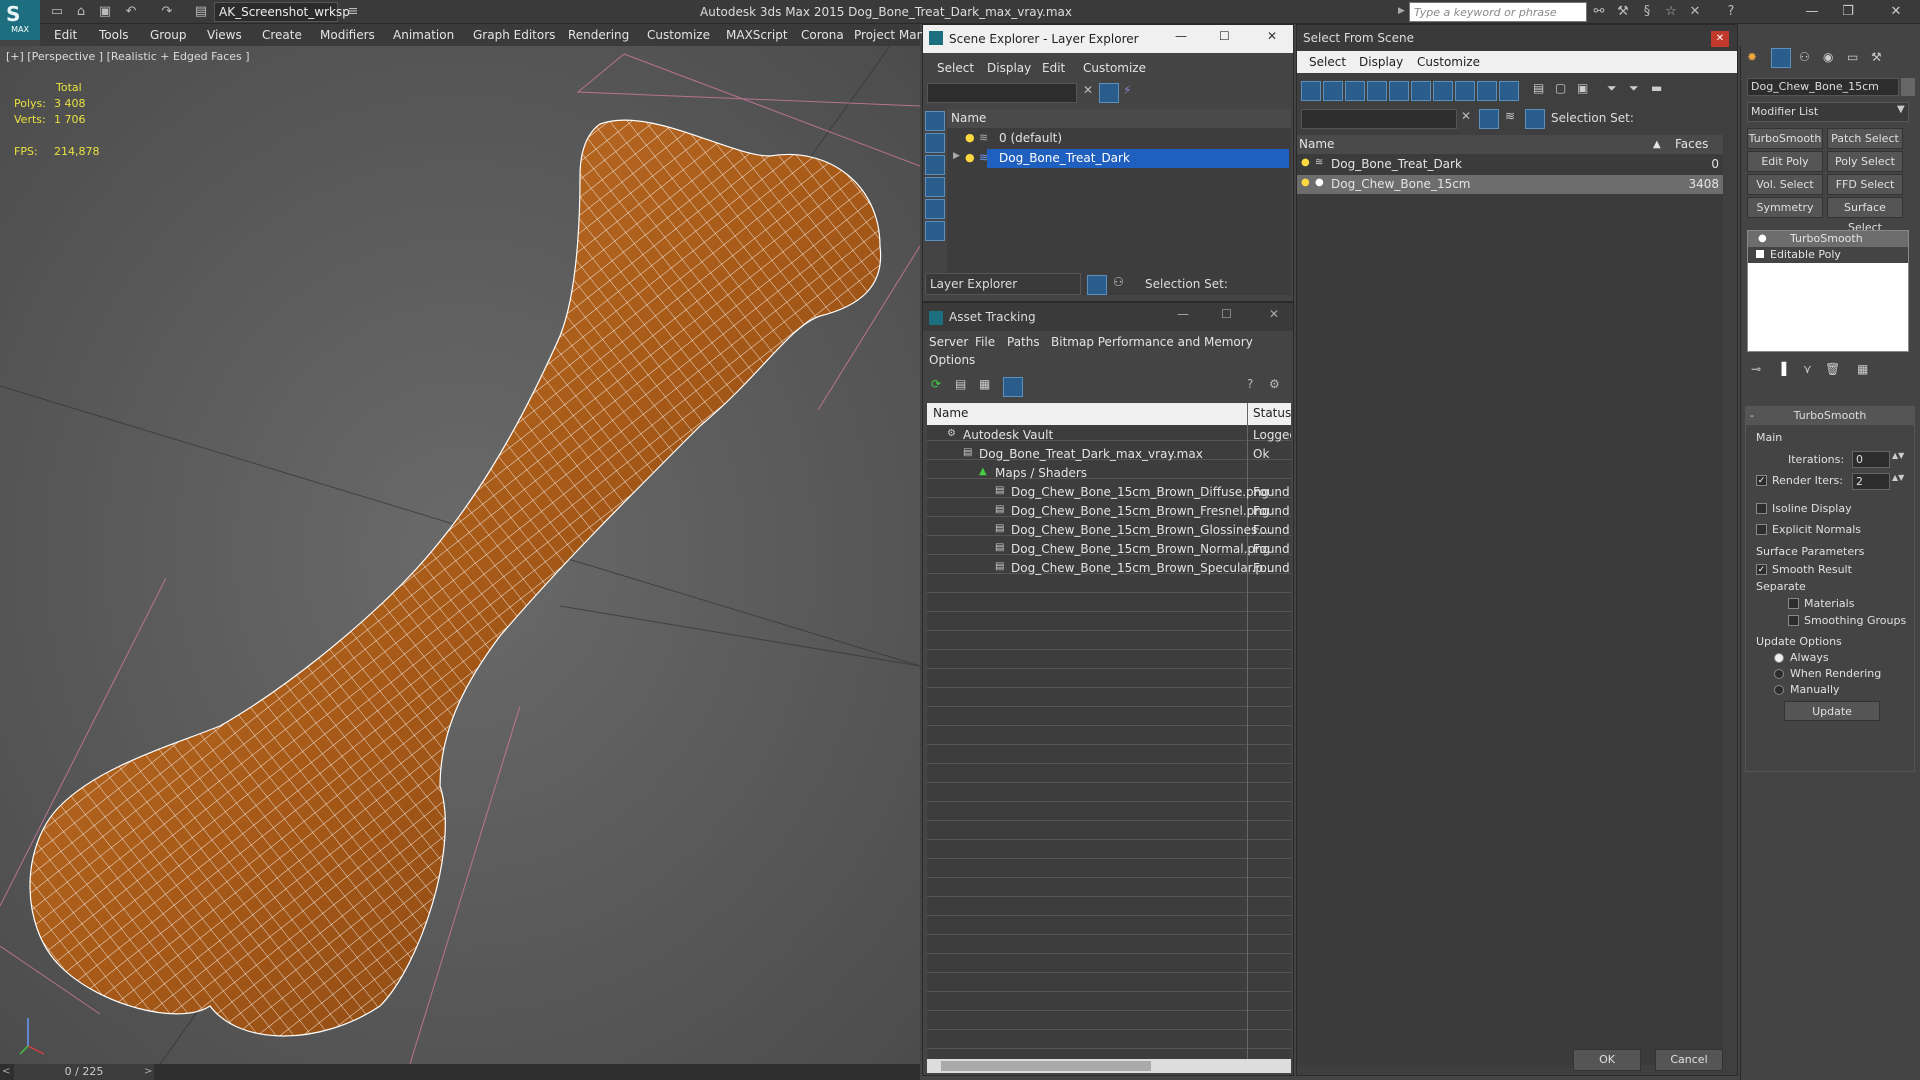 Image resolution: width=1920 pixels, height=1080 pixels. Describe the element at coordinates (20, 20) in the screenshot. I see `app-logo-icon: S MAX` at that location.